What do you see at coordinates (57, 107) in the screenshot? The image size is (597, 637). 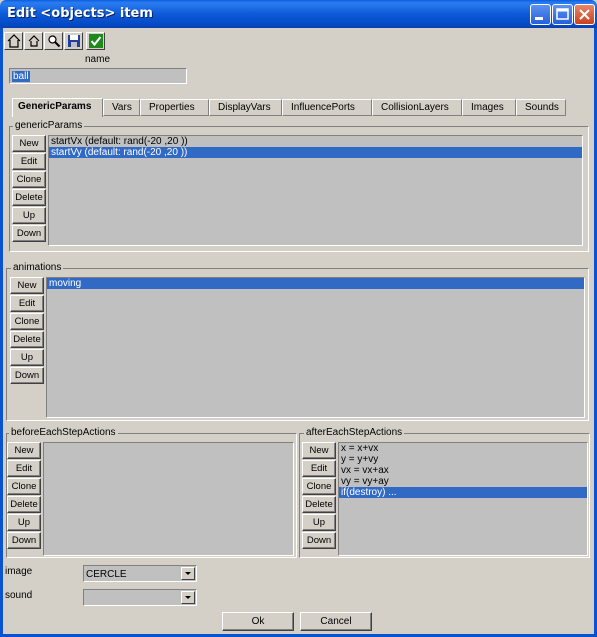 I see `tab-genericparams: GenericParams` at bounding box center [57, 107].